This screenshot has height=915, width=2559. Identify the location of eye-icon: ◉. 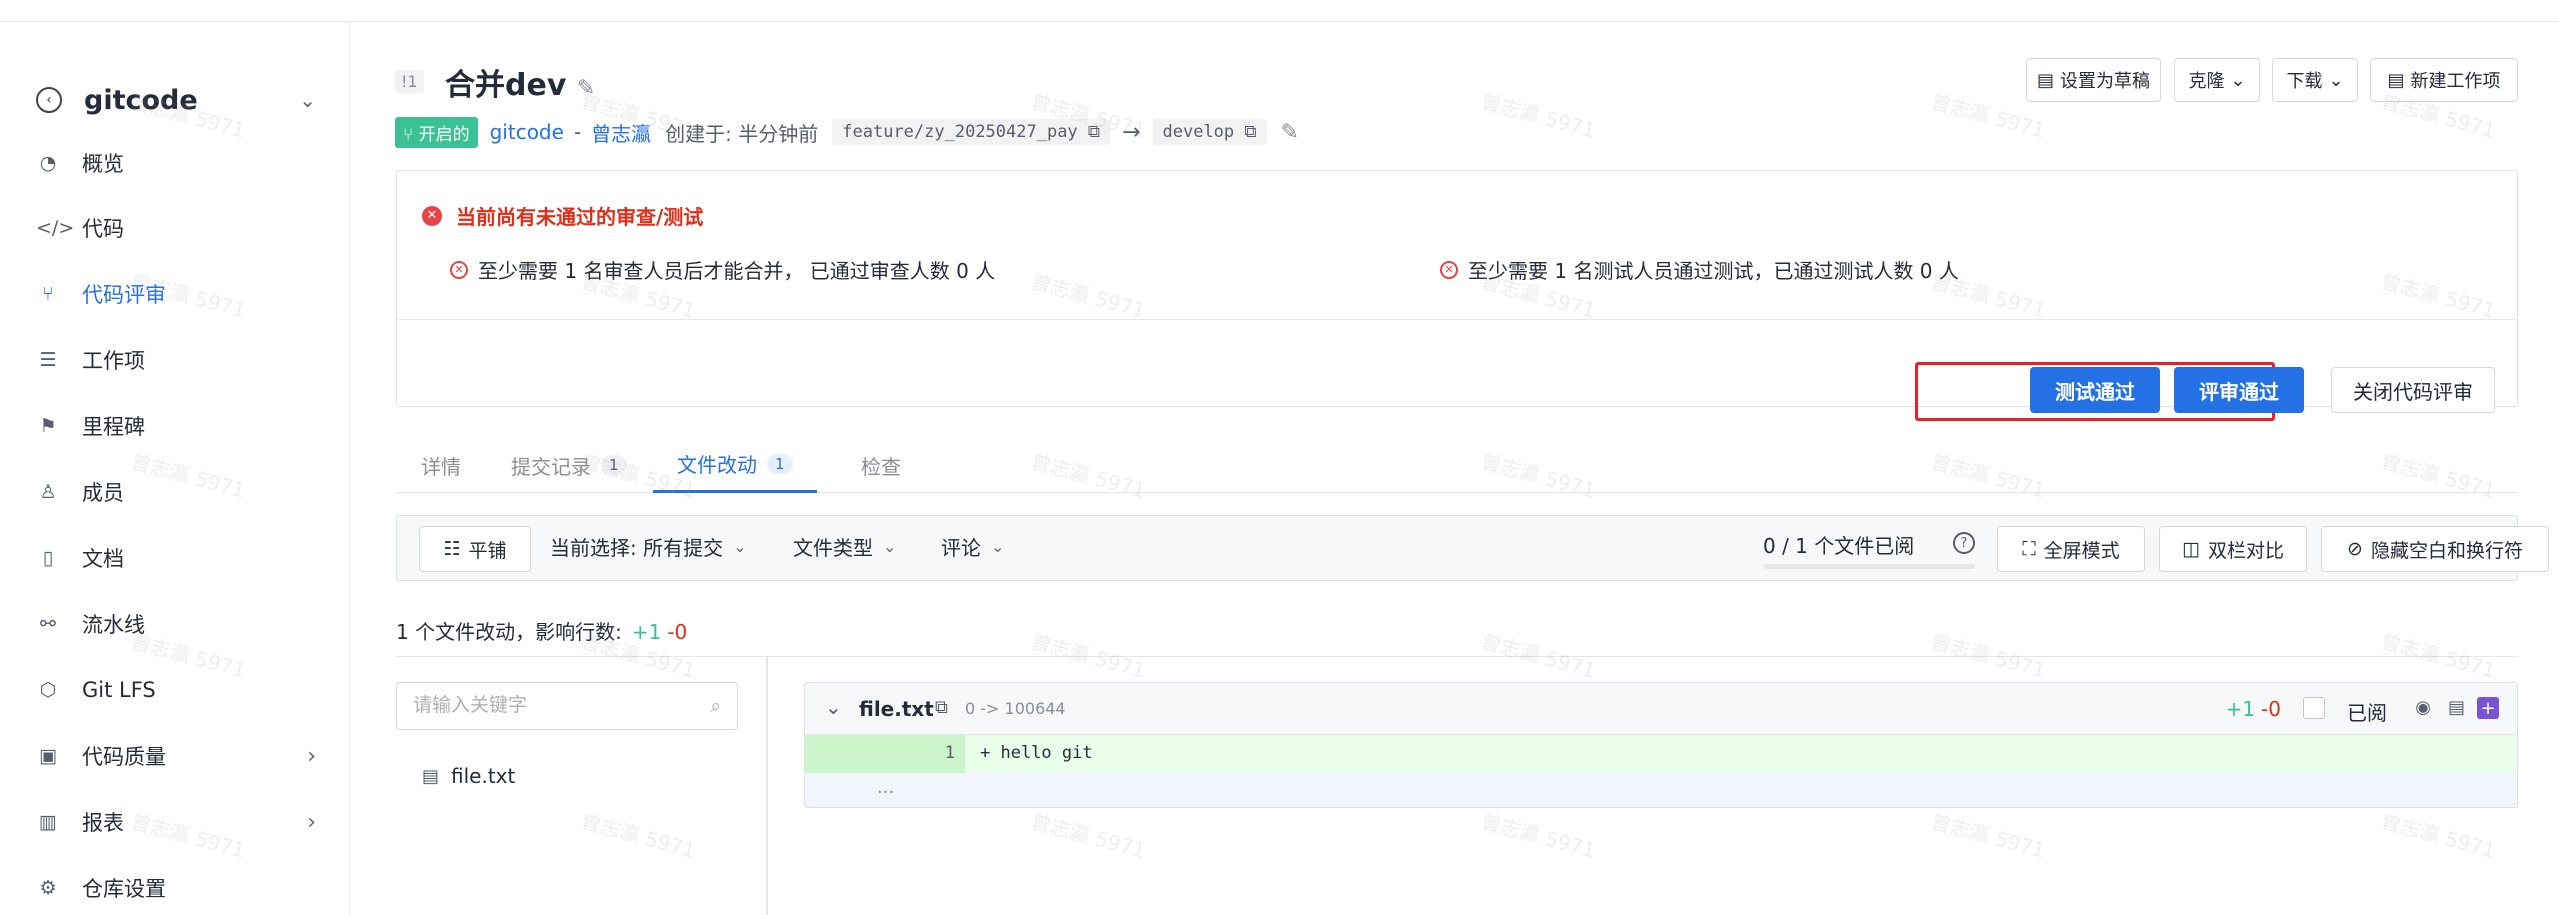
(2423, 707).